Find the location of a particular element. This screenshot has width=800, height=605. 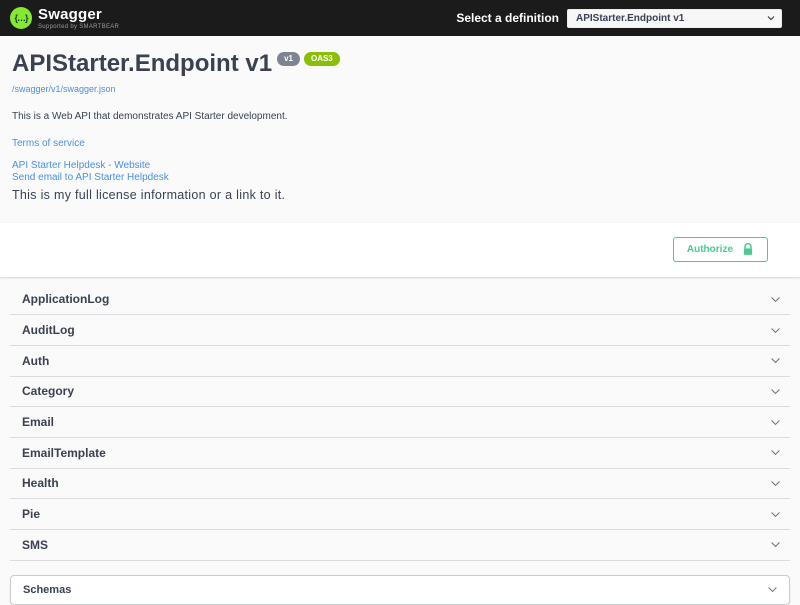

authorize-button-label: Authorize is located at coordinates (709, 249).